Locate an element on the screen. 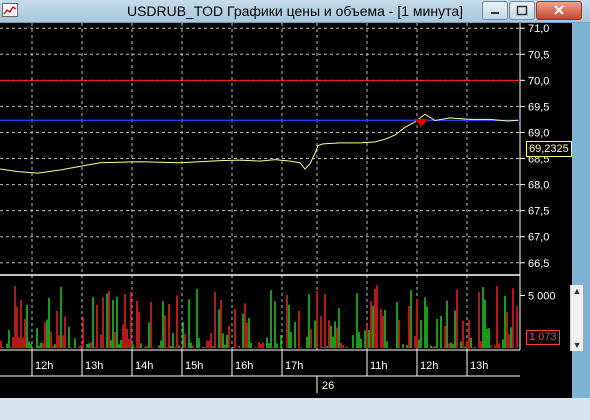 This screenshot has height=420, width=590. minimize-icon is located at coordinates (495, 13).